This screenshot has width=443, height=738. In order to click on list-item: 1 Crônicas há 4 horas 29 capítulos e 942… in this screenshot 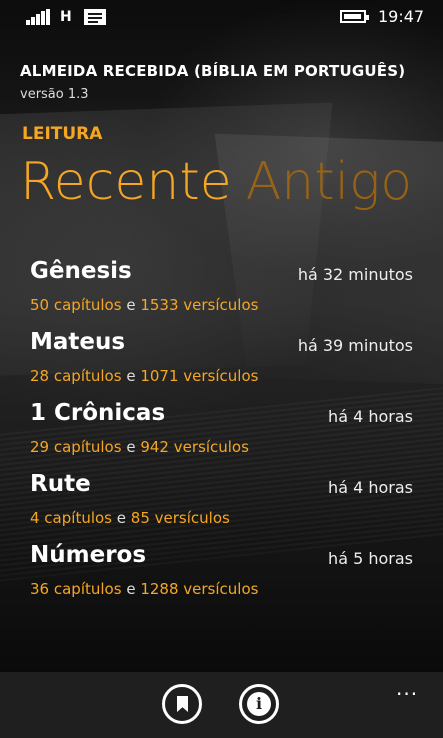, I will do `click(225, 435)`.